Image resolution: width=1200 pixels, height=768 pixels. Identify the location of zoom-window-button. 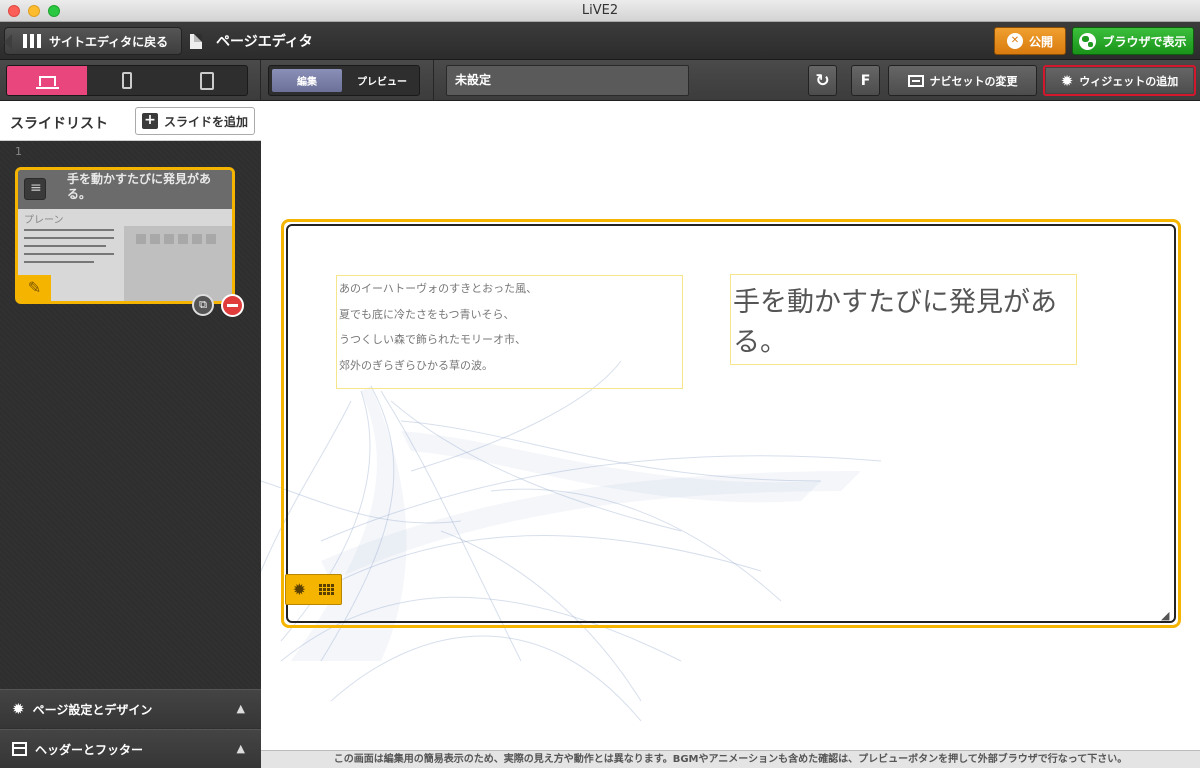
(54, 11).